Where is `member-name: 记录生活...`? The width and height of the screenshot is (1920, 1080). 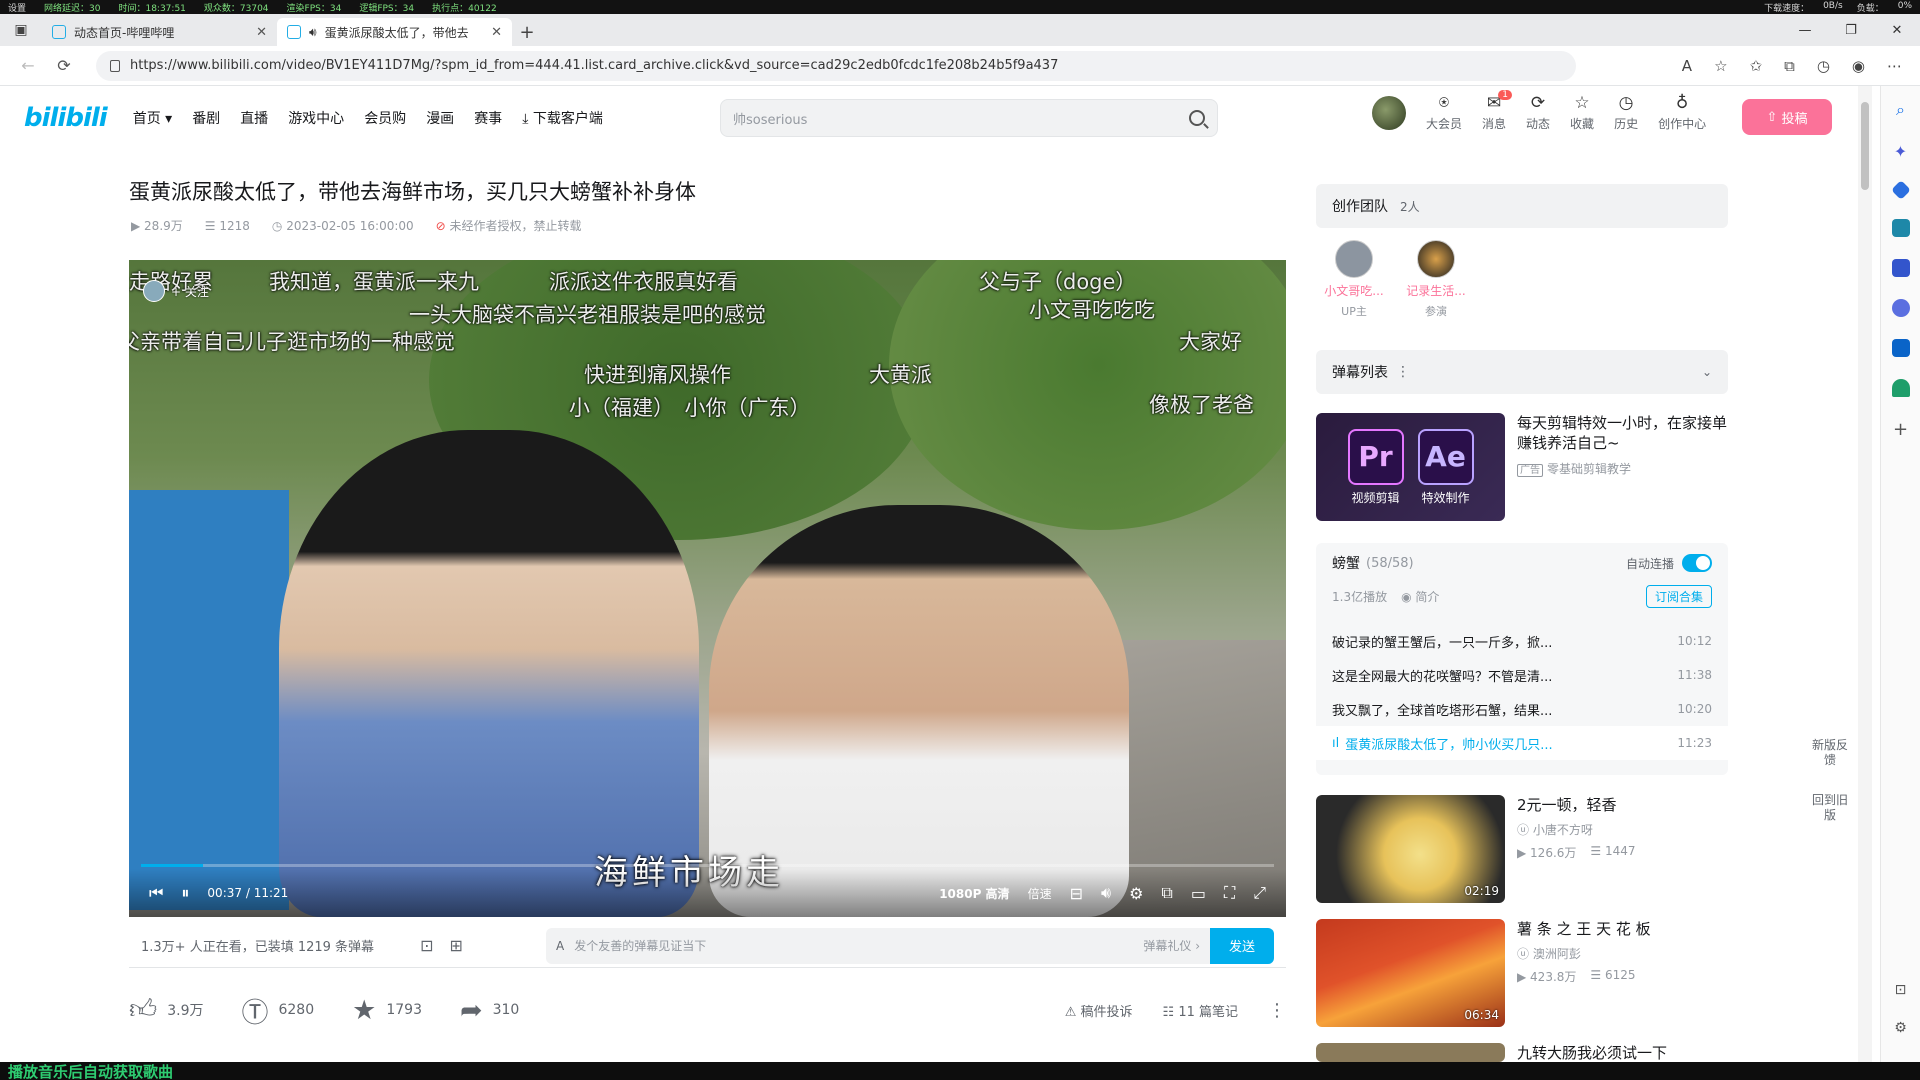
member-name: 记录生活... is located at coordinates (1435, 290).